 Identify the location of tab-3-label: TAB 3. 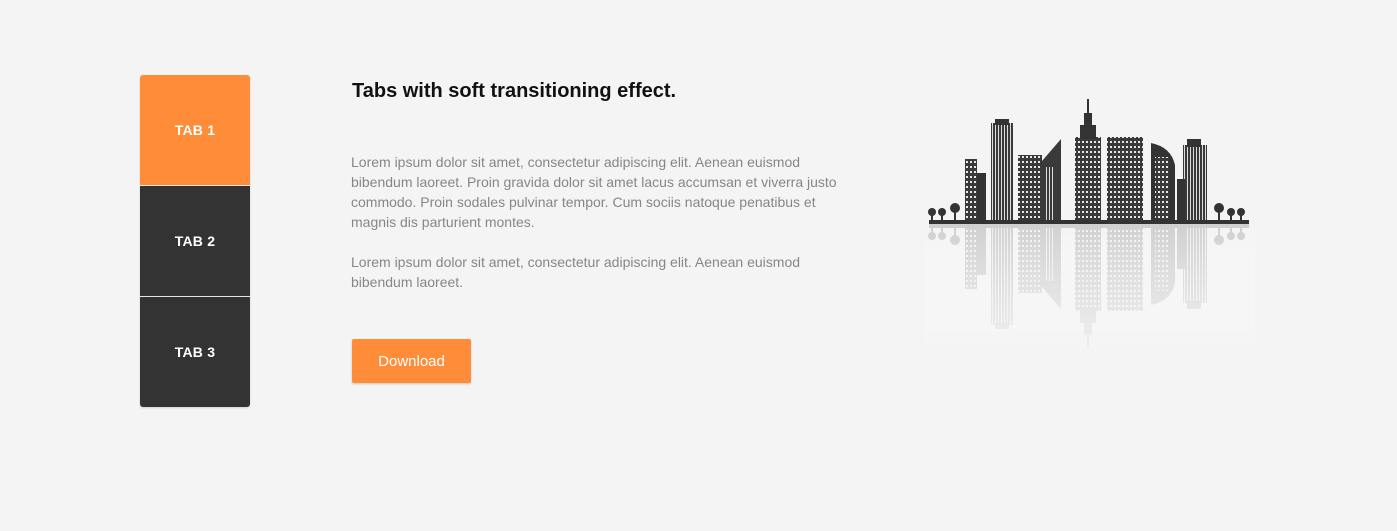
(195, 352).